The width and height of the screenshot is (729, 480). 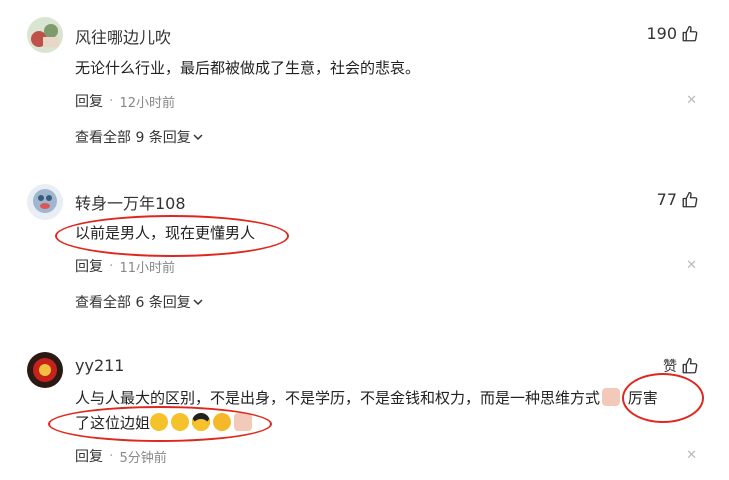 I want to click on like-button: 赞, so click(x=681, y=366).